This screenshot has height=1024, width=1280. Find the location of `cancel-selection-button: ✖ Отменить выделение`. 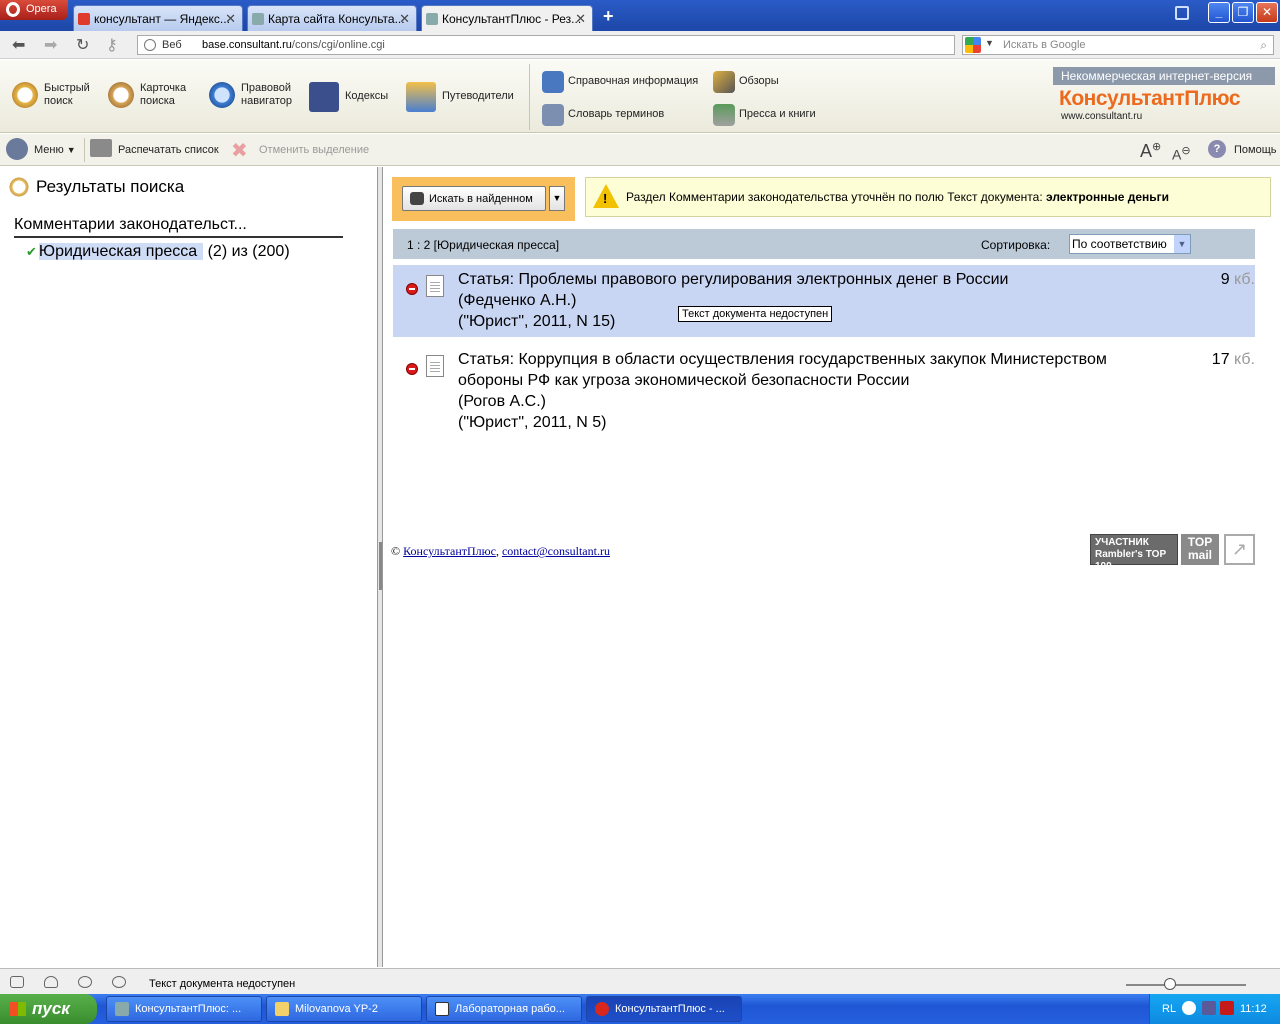

cancel-selection-button: ✖ Отменить выделение is located at coordinates (300, 151).